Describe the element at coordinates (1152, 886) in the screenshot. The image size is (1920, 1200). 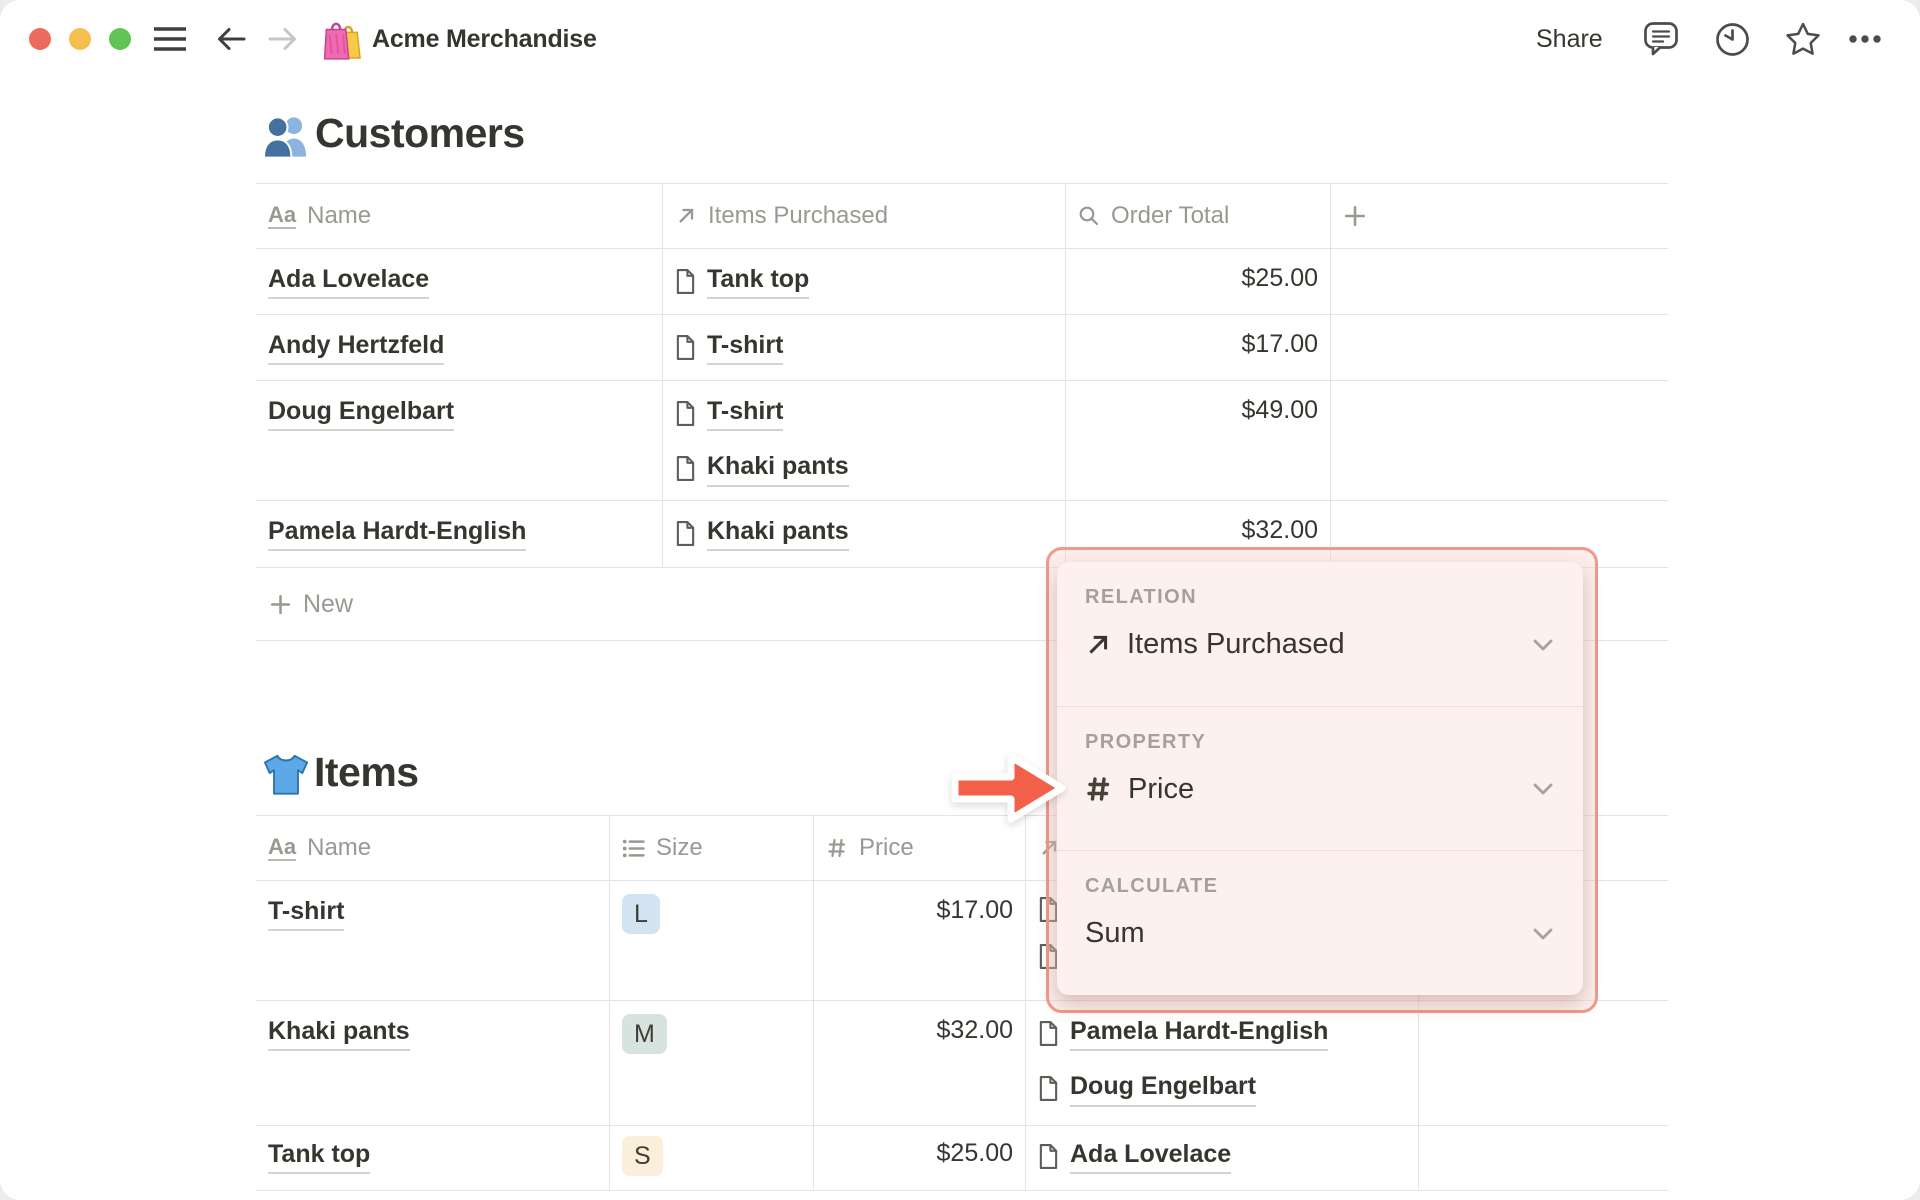
I see `popup-section-label: CALCULATE` at that location.